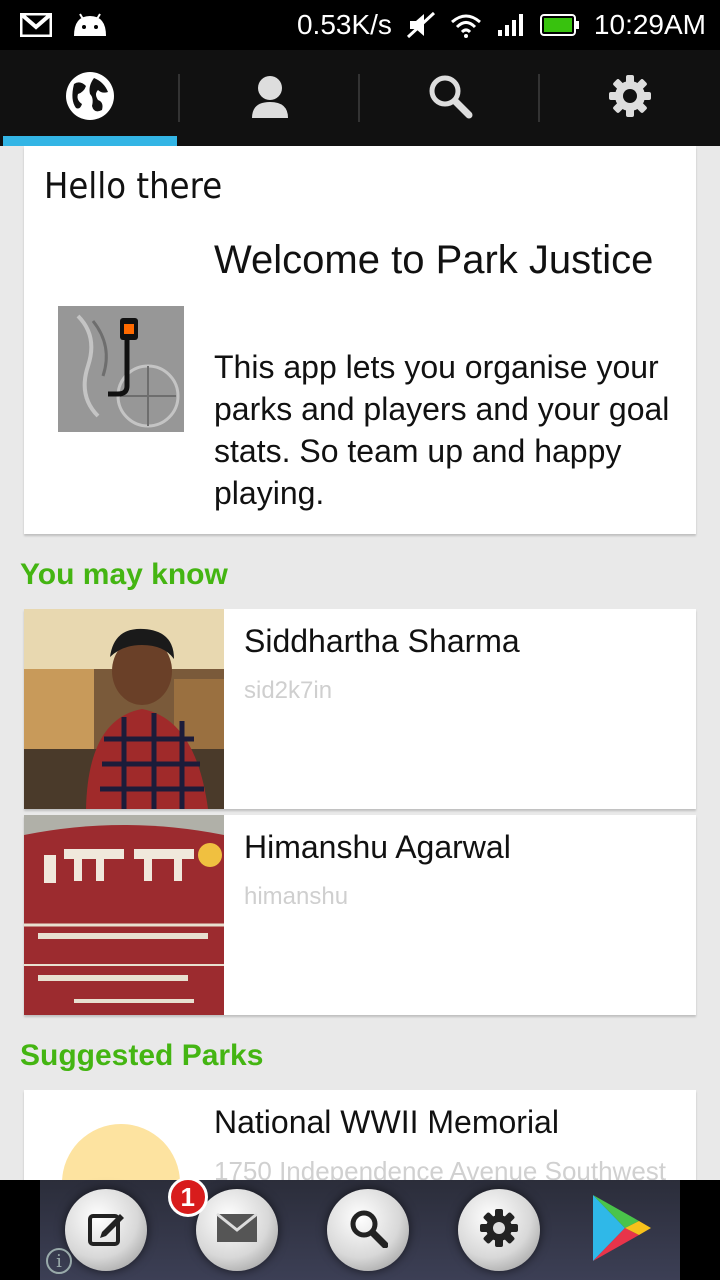  I want to click on mute-icon, so click(421, 25).